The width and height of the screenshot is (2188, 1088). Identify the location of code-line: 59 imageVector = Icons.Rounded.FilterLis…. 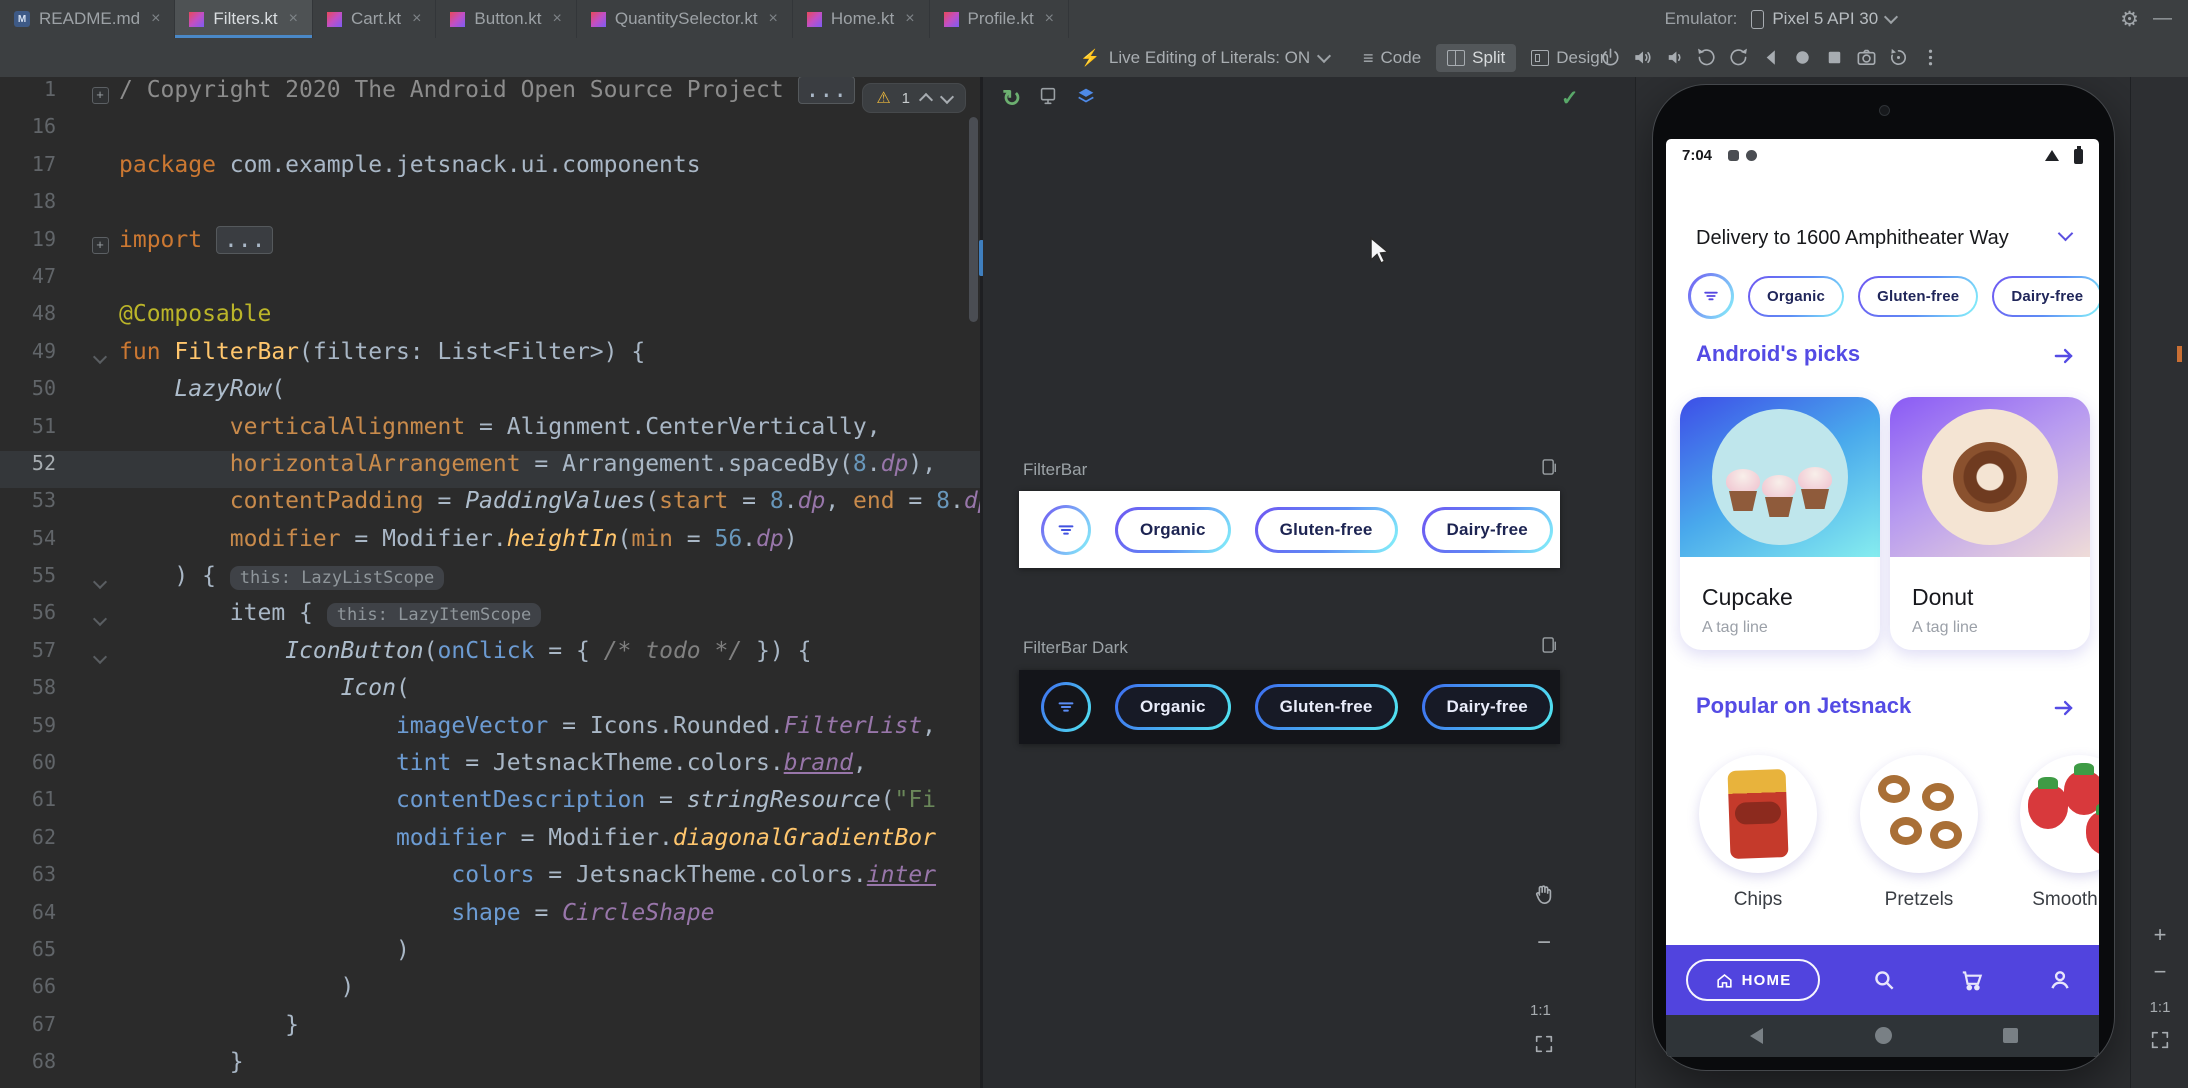
(490, 731).